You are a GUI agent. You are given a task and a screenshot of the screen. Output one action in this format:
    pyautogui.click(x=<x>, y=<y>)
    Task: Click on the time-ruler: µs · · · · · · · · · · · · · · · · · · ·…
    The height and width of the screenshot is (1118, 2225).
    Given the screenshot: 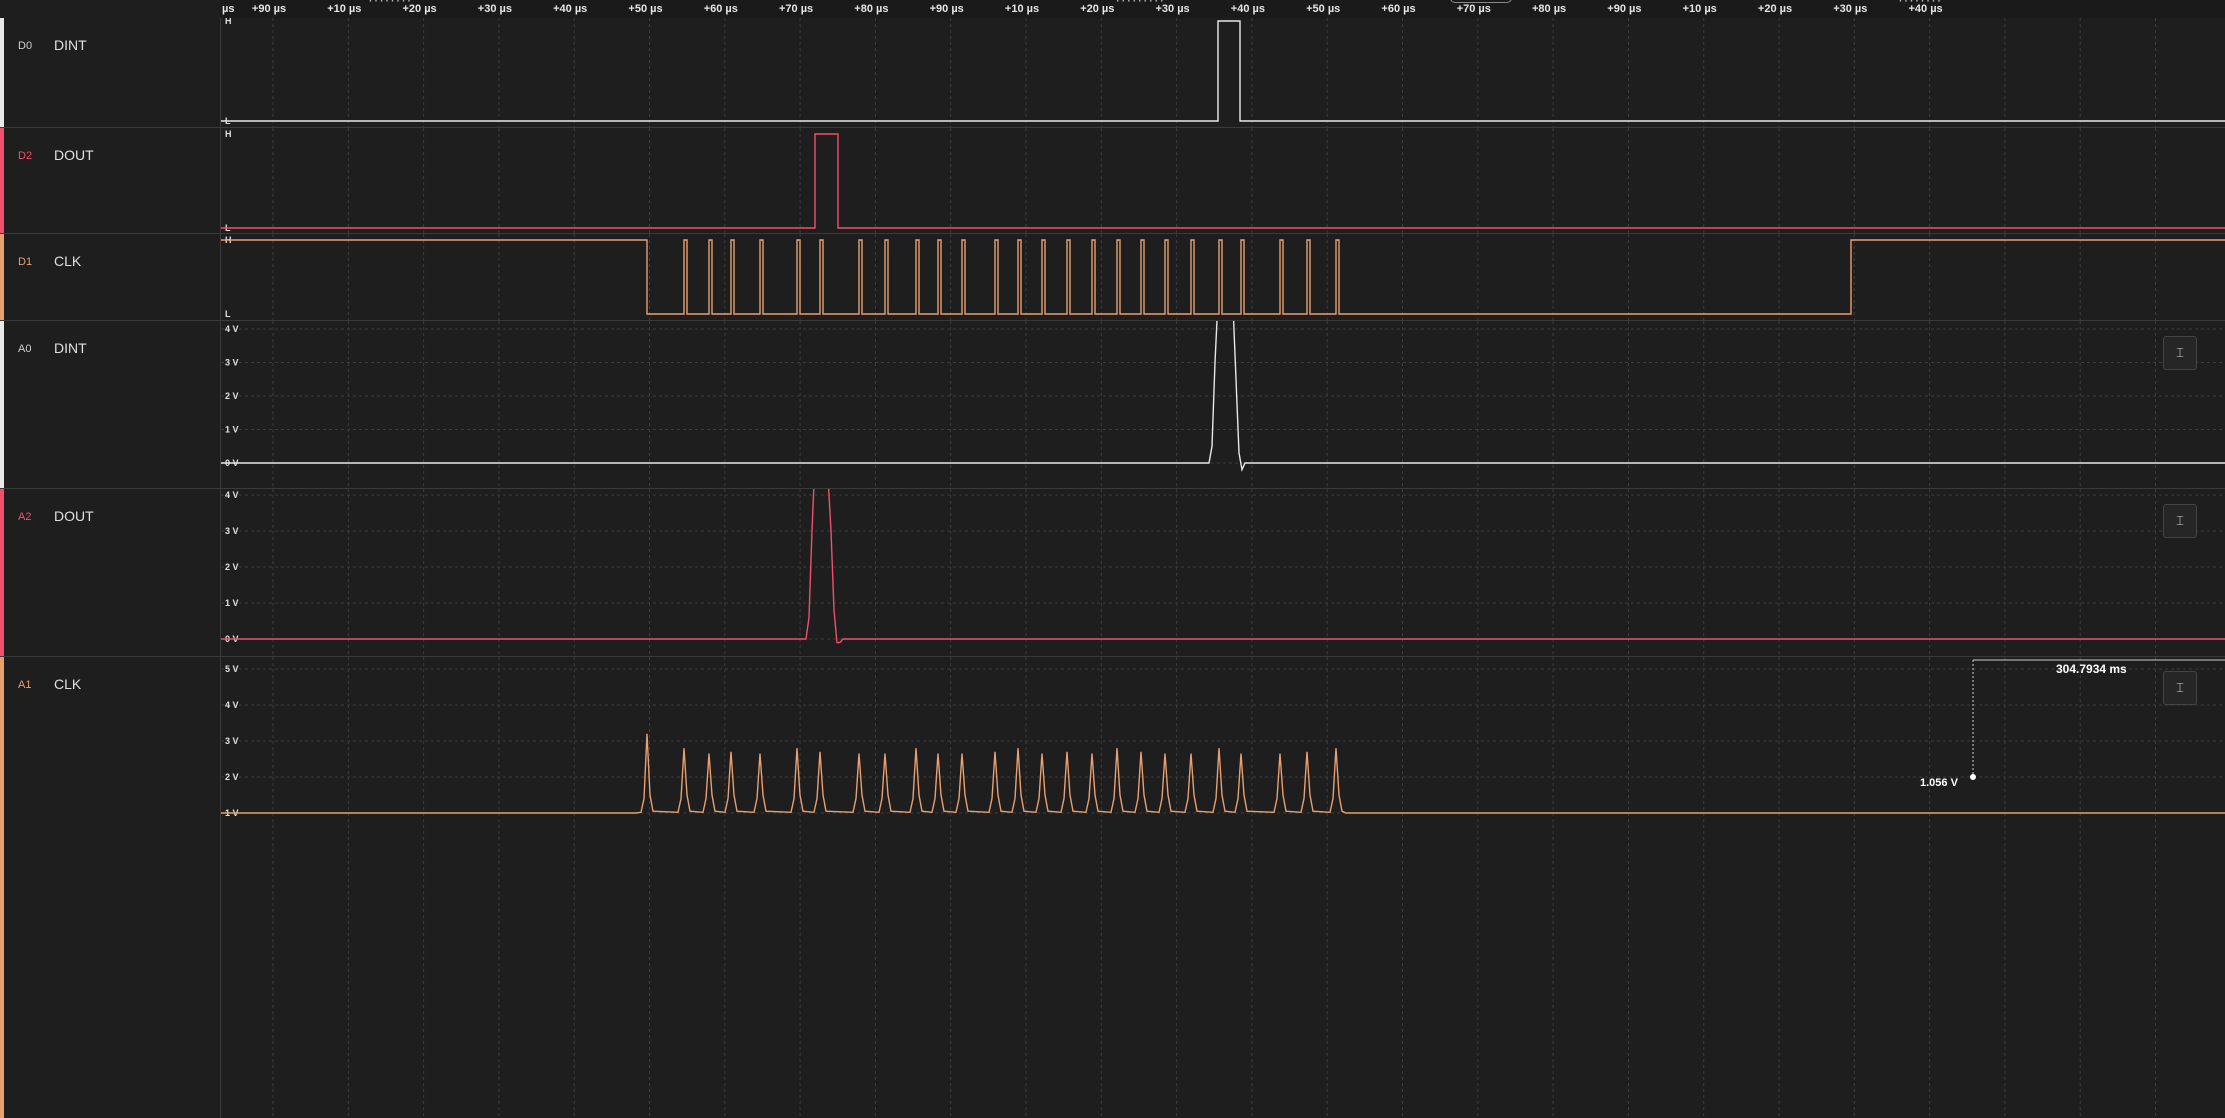 What is the action you would take?
    pyautogui.click(x=1222, y=9)
    